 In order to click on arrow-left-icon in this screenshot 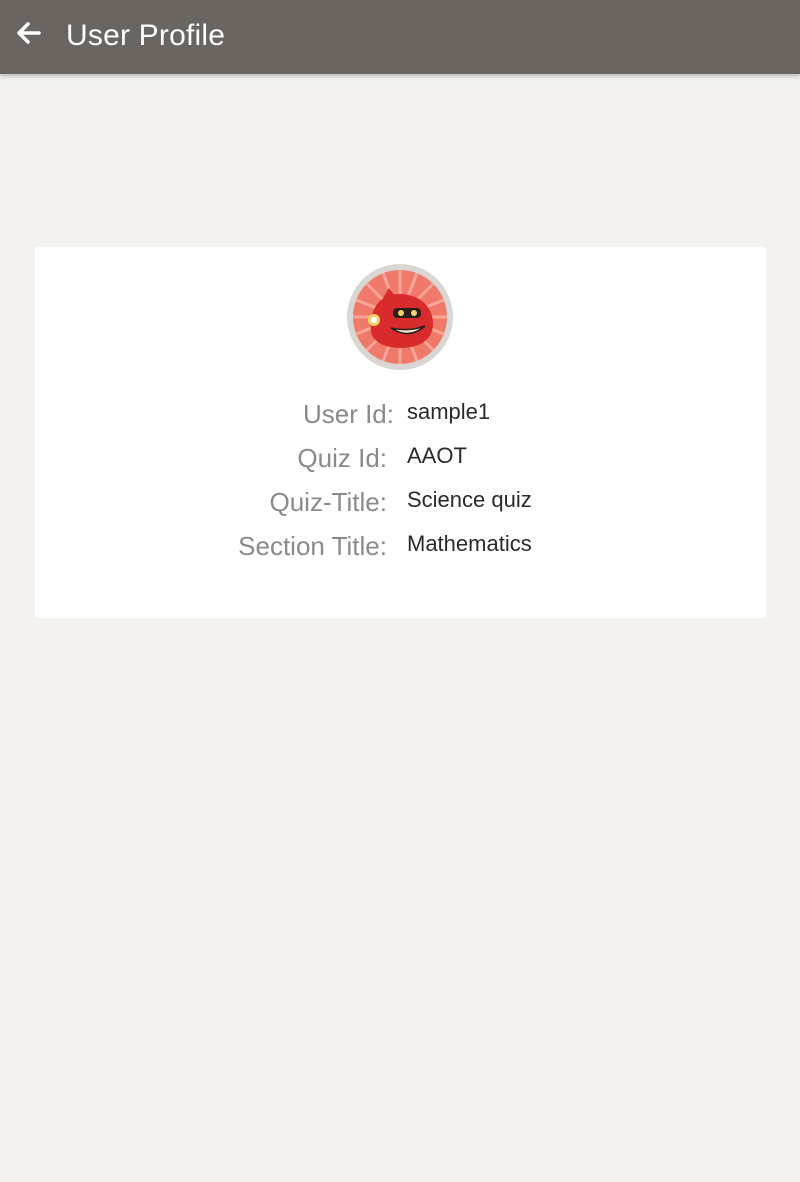, I will do `click(28, 35)`.